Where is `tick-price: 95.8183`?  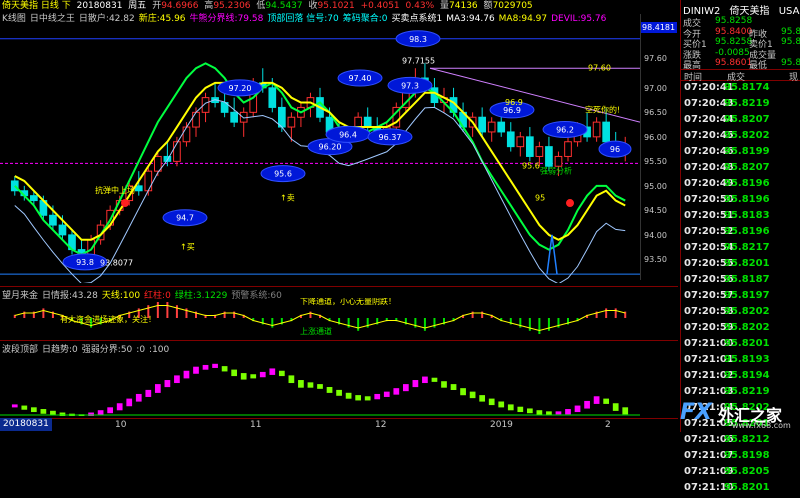 tick-price: 95.8183 is located at coordinates (747, 215).